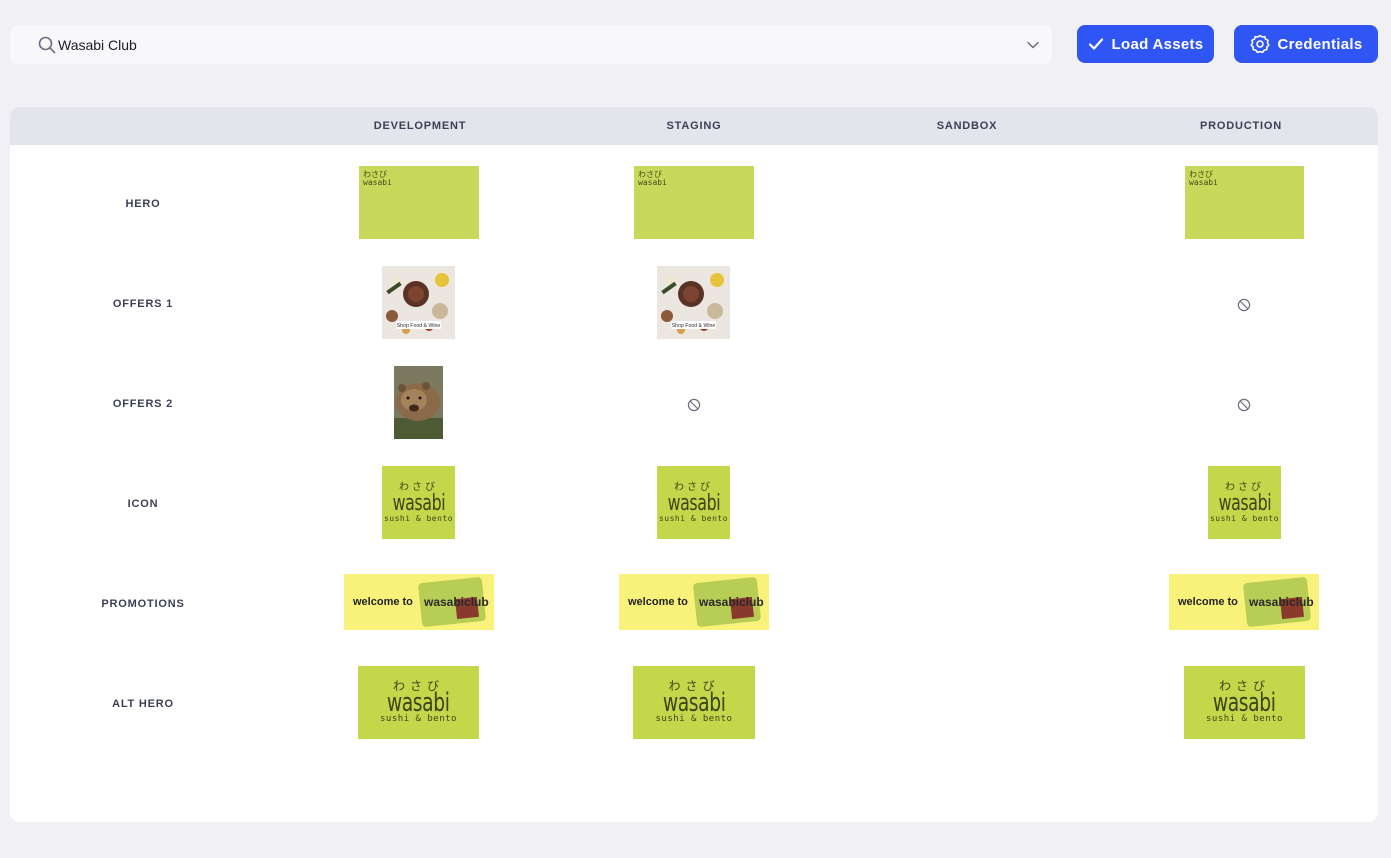  I want to click on offers-2-thumbnail-development, so click(418, 402).